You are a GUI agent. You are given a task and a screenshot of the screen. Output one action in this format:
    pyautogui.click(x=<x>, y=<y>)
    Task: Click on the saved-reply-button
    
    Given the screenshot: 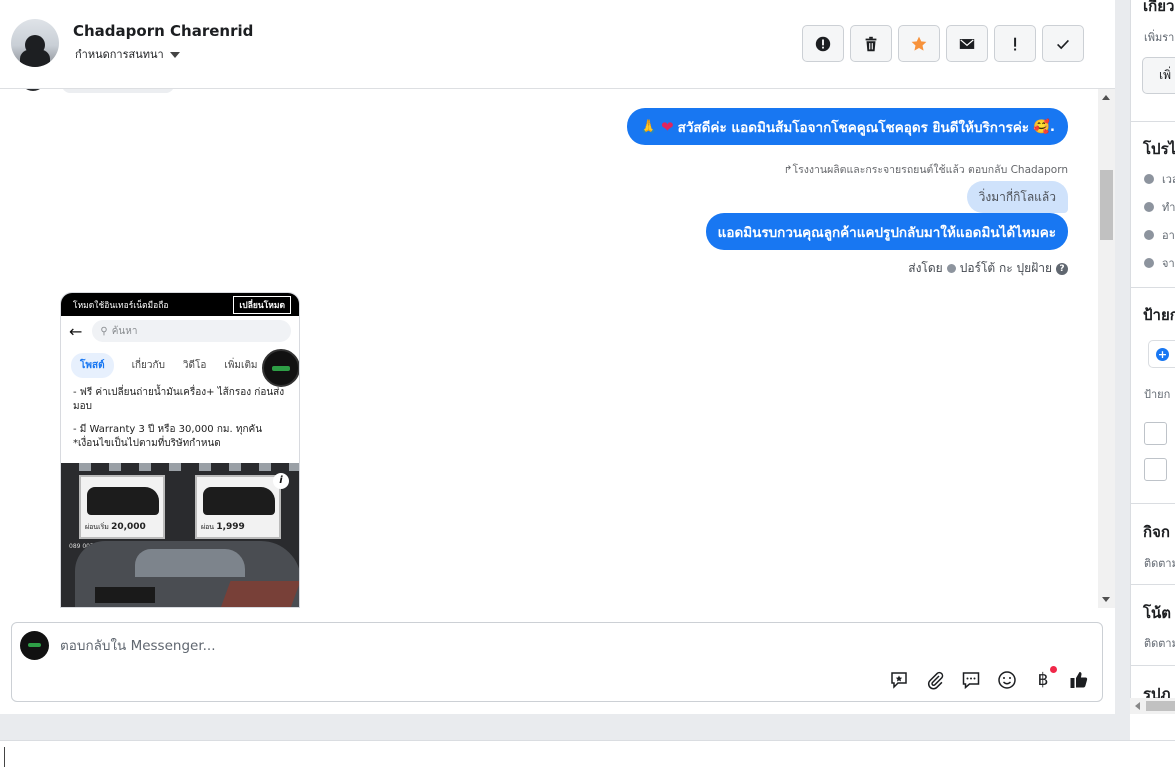 What is the action you would take?
    pyautogui.click(x=899, y=680)
    